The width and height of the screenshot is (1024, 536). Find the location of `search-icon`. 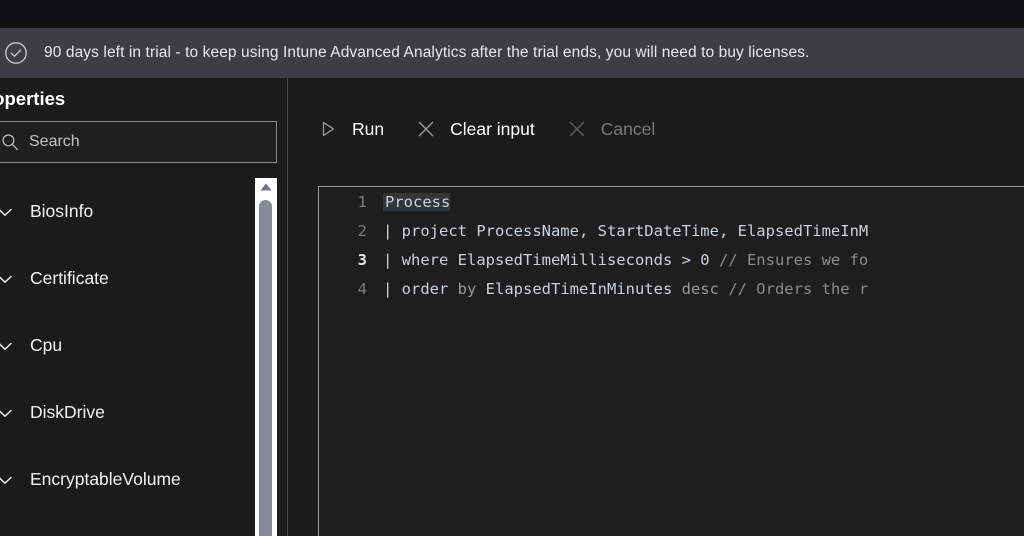

search-icon is located at coordinates (10, 142).